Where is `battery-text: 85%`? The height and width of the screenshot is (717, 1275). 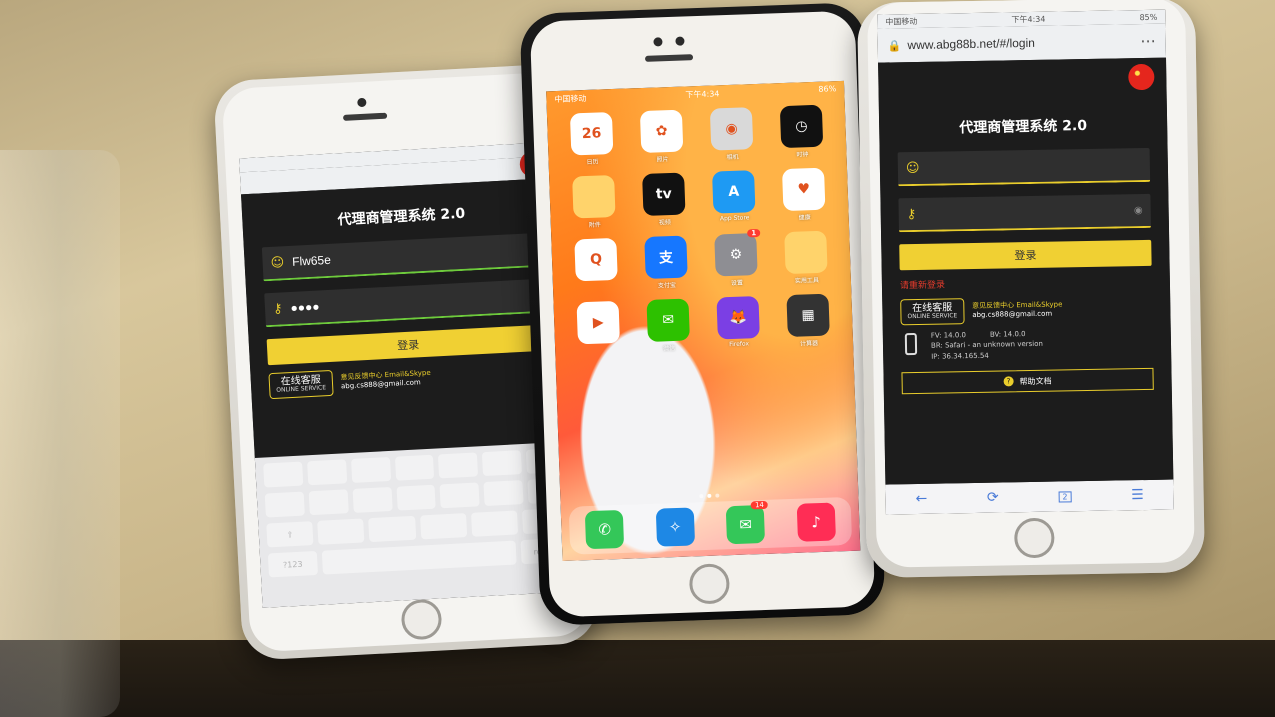
battery-text: 85% is located at coordinates (1148, 17).